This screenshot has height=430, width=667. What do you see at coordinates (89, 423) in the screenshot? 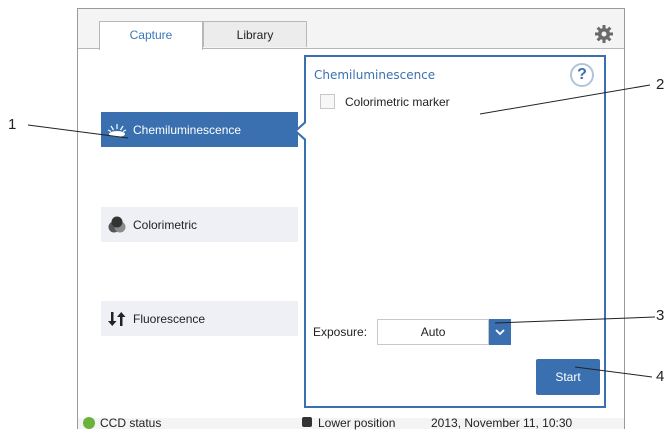
I see `ccd-status-icon` at bounding box center [89, 423].